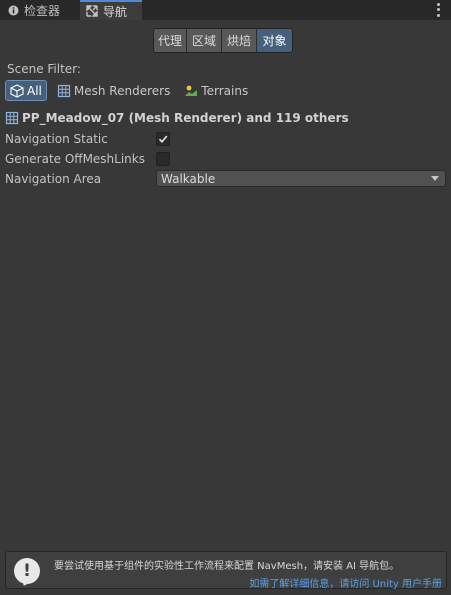  What do you see at coordinates (225, 90) in the screenshot?
I see `filter-terrains-label: Terrains` at bounding box center [225, 90].